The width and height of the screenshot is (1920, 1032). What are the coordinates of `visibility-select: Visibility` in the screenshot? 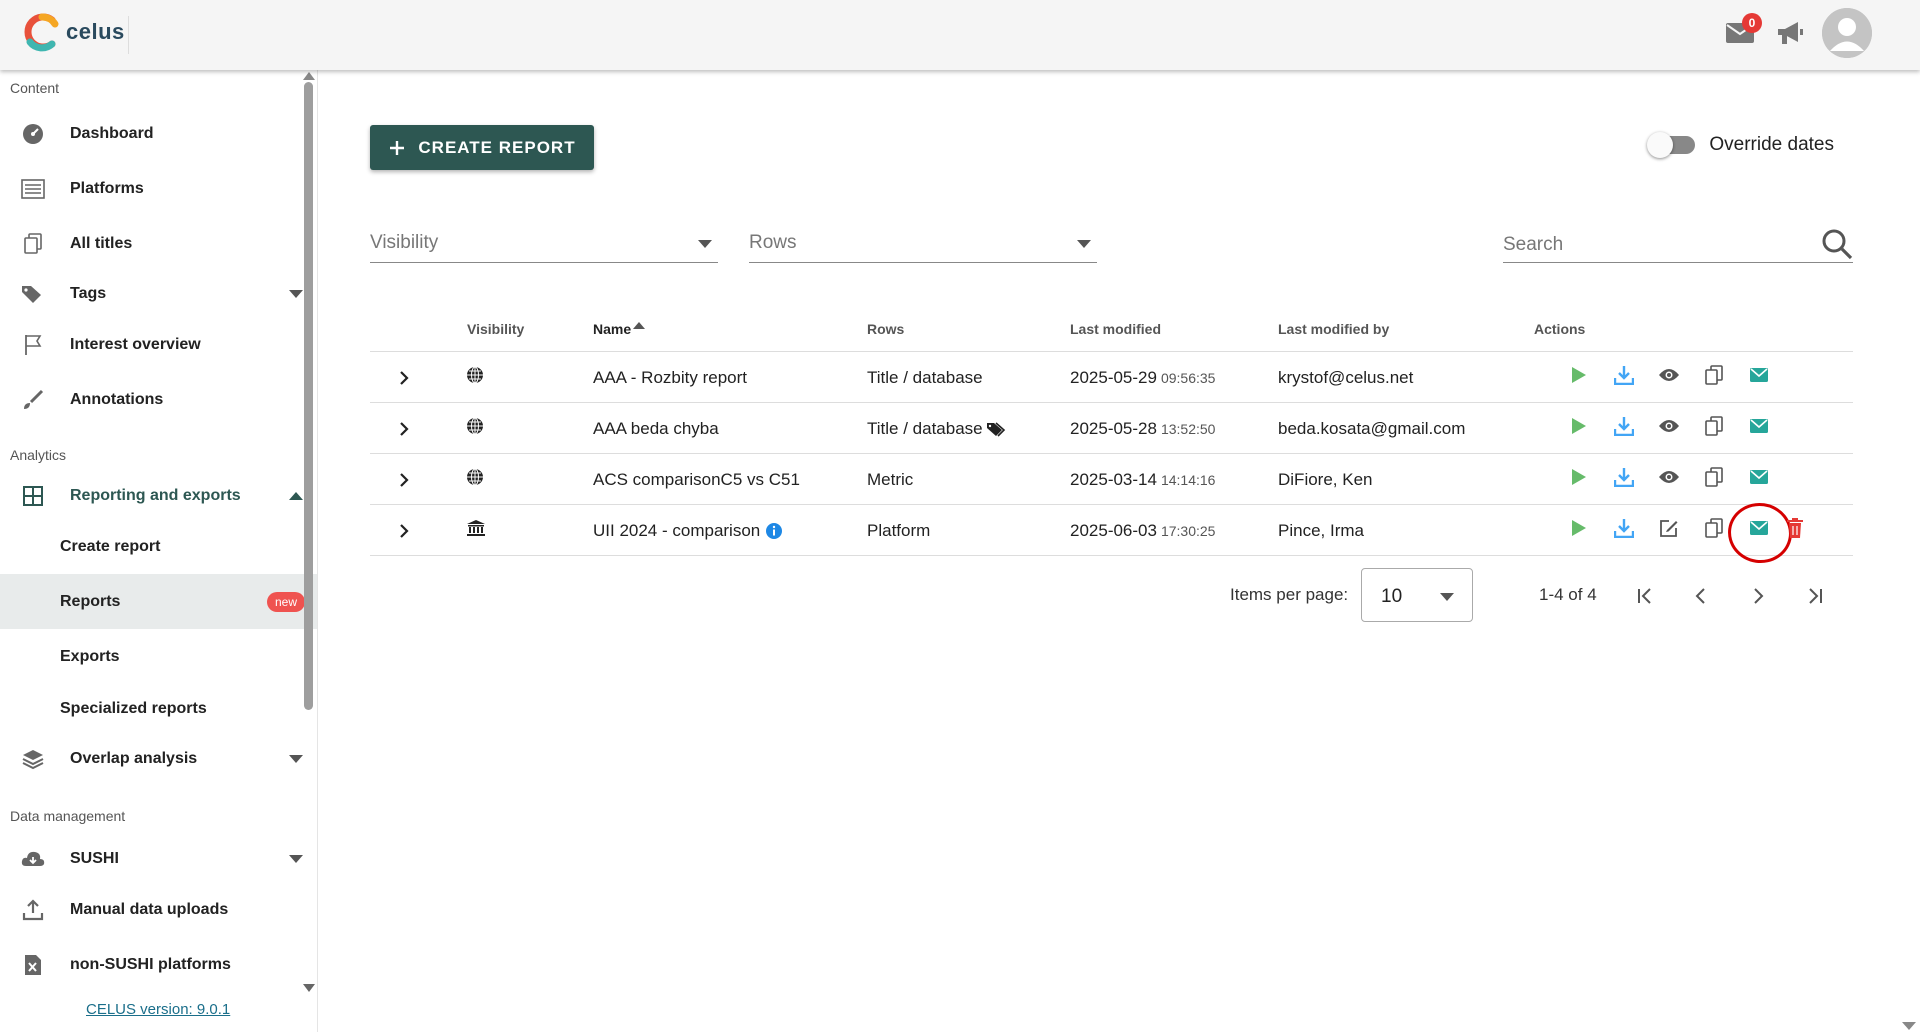 It's located at (544, 243).